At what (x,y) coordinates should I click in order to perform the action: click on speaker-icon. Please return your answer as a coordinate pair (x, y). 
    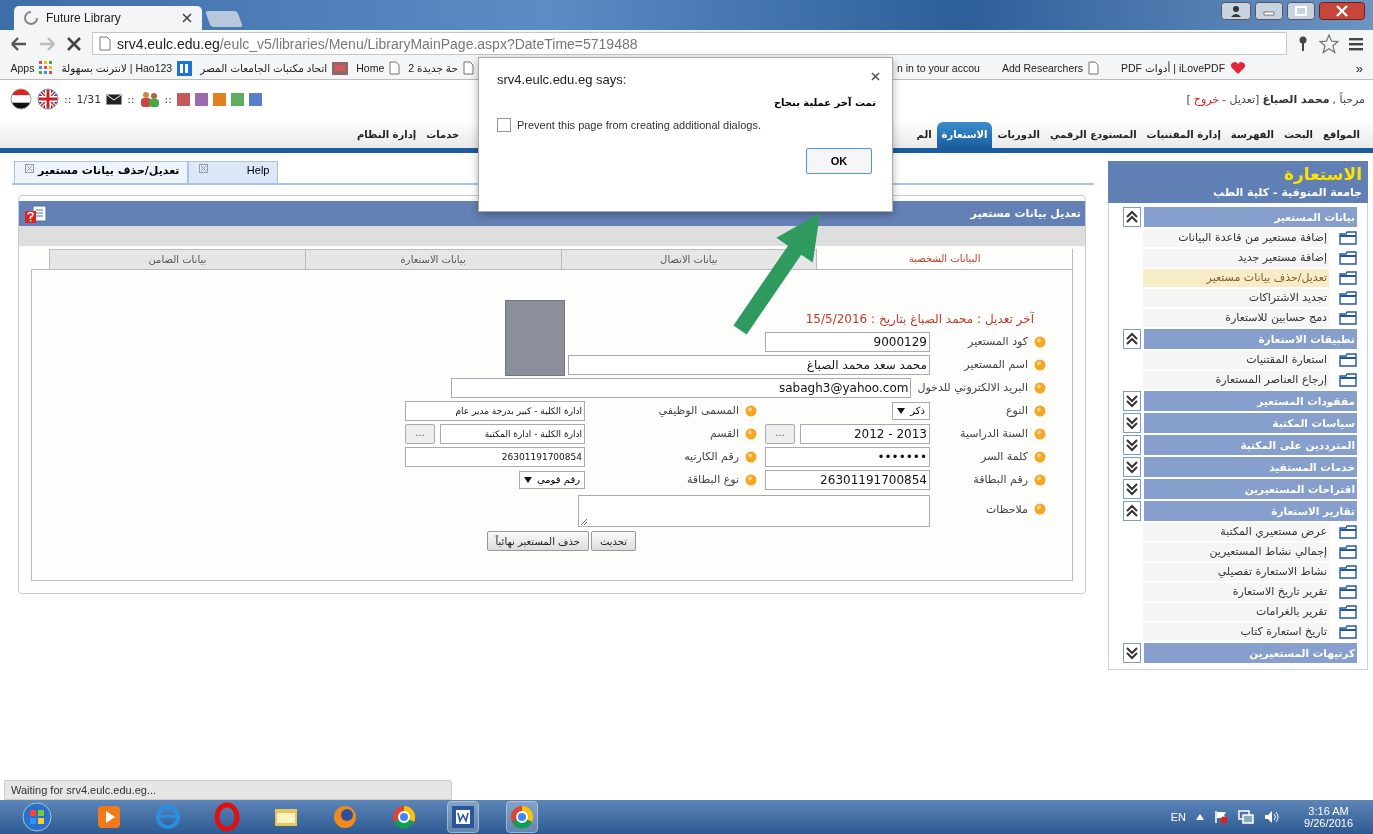
    Looking at the image, I should click on (1272, 817).